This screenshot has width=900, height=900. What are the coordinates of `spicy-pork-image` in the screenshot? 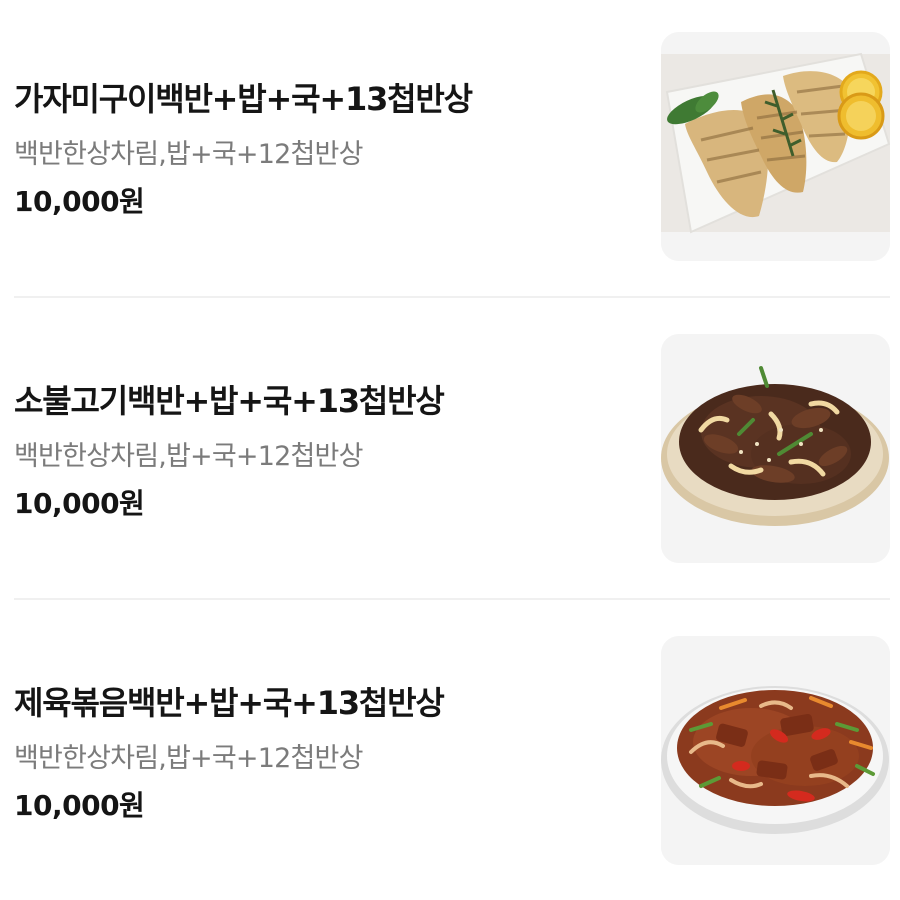 It's located at (775, 750).